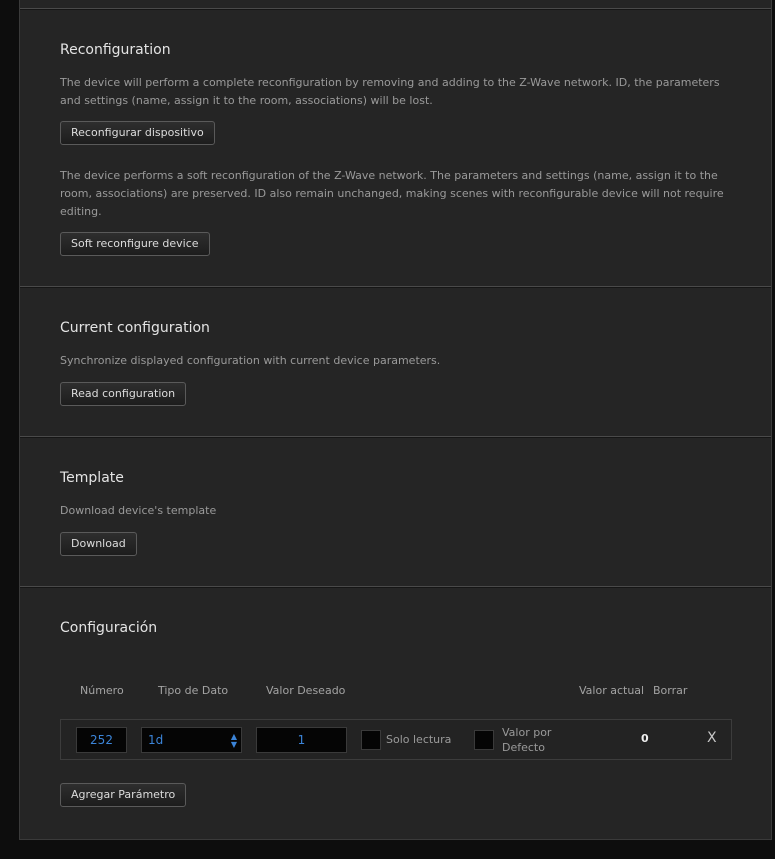 This screenshot has height=859, width=775. Describe the element at coordinates (135, 244) in the screenshot. I see `soft-reconfigure-device-button: Soft reconfigure device` at that location.